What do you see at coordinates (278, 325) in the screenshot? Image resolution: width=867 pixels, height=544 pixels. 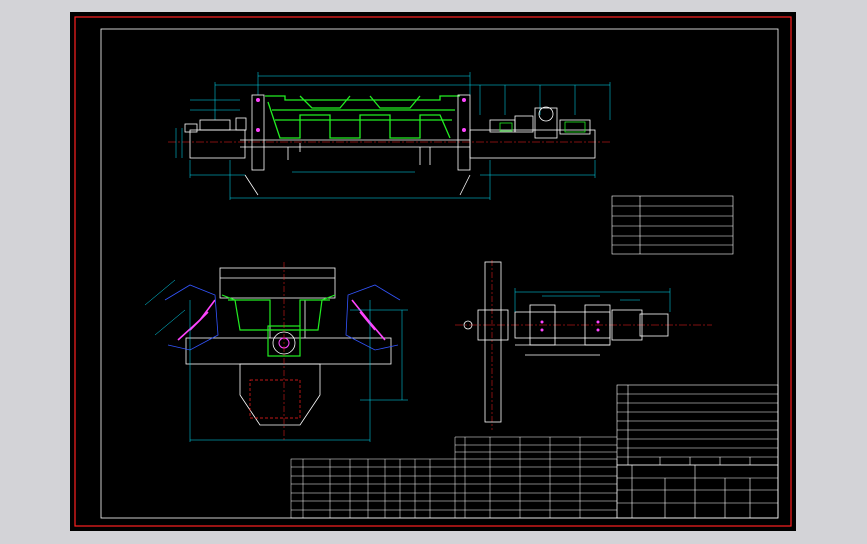 I see `trough-section` at bounding box center [278, 325].